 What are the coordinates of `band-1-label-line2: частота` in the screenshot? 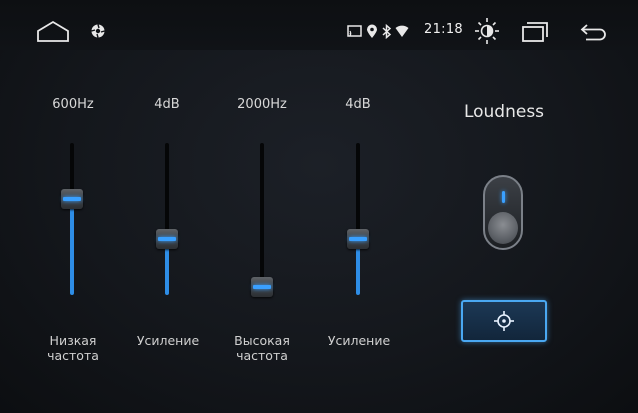 It's located at (73, 355).